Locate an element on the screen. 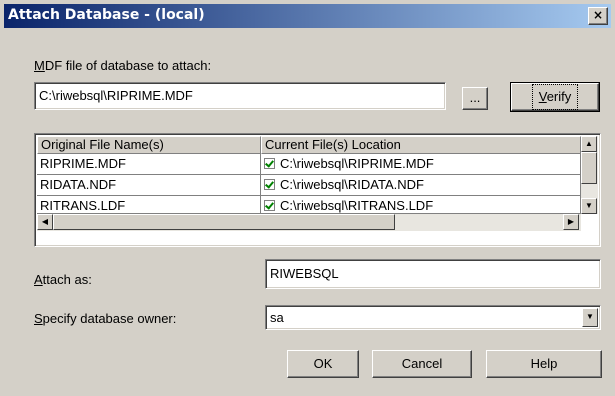 This screenshot has width=615, height=396. help-button: Help is located at coordinates (544, 364).